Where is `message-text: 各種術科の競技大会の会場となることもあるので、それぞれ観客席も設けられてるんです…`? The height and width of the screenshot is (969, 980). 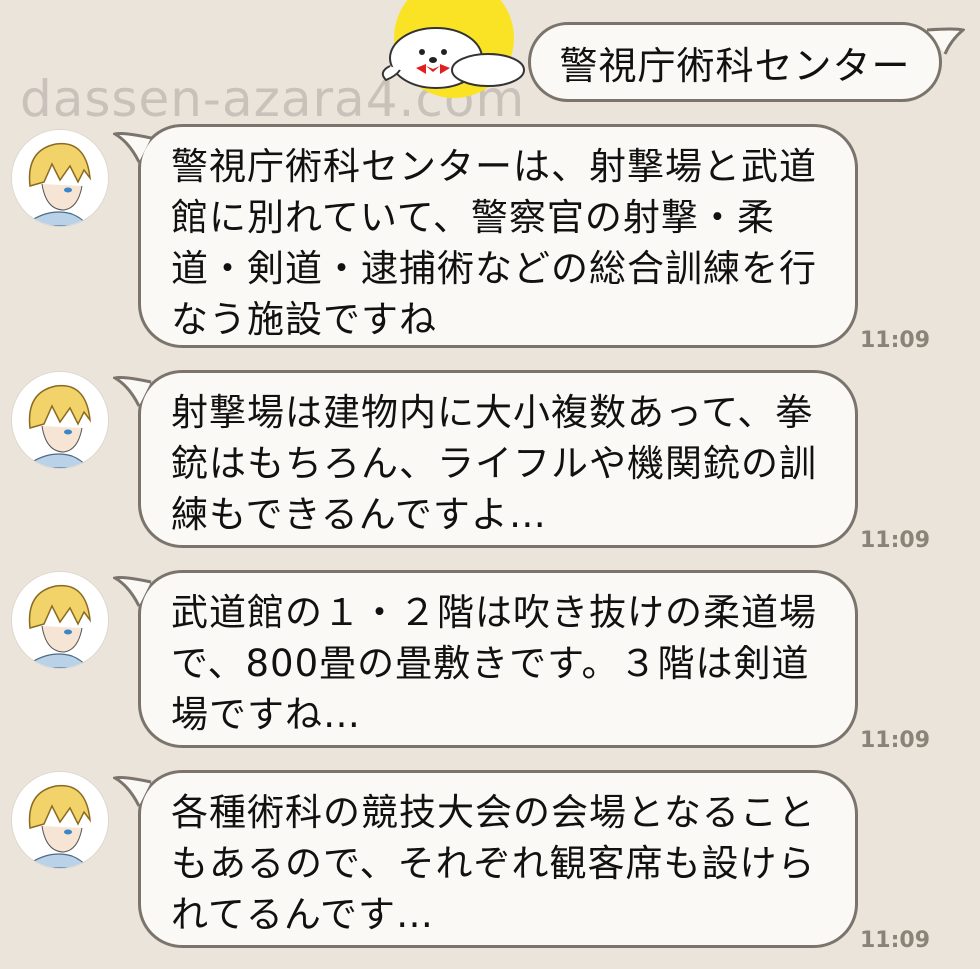
message-text: 各種術科の競技大会の会場となることもあるので、それぞれ観客席も設けられてるんです… is located at coordinates (493, 863).